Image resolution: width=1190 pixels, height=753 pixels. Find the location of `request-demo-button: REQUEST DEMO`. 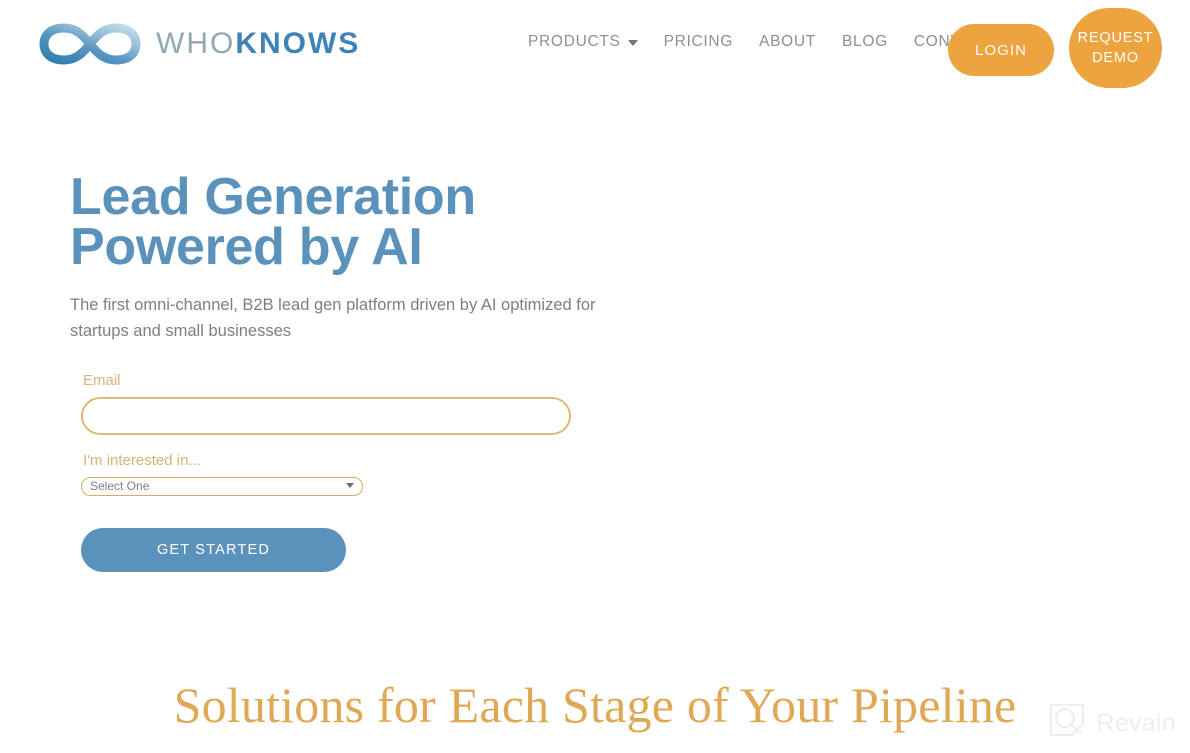

request-demo-button: REQUEST DEMO is located at coordinates (1115, 48).